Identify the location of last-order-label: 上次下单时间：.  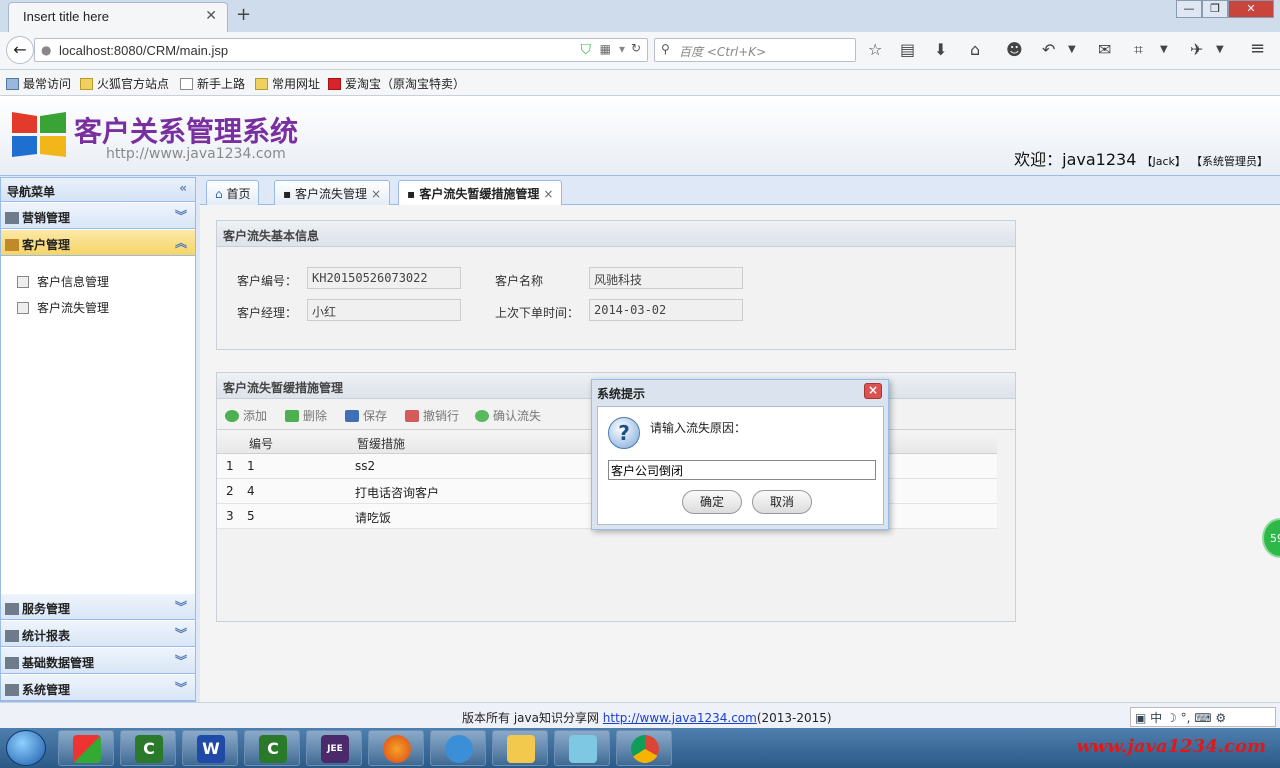
(537, 313).